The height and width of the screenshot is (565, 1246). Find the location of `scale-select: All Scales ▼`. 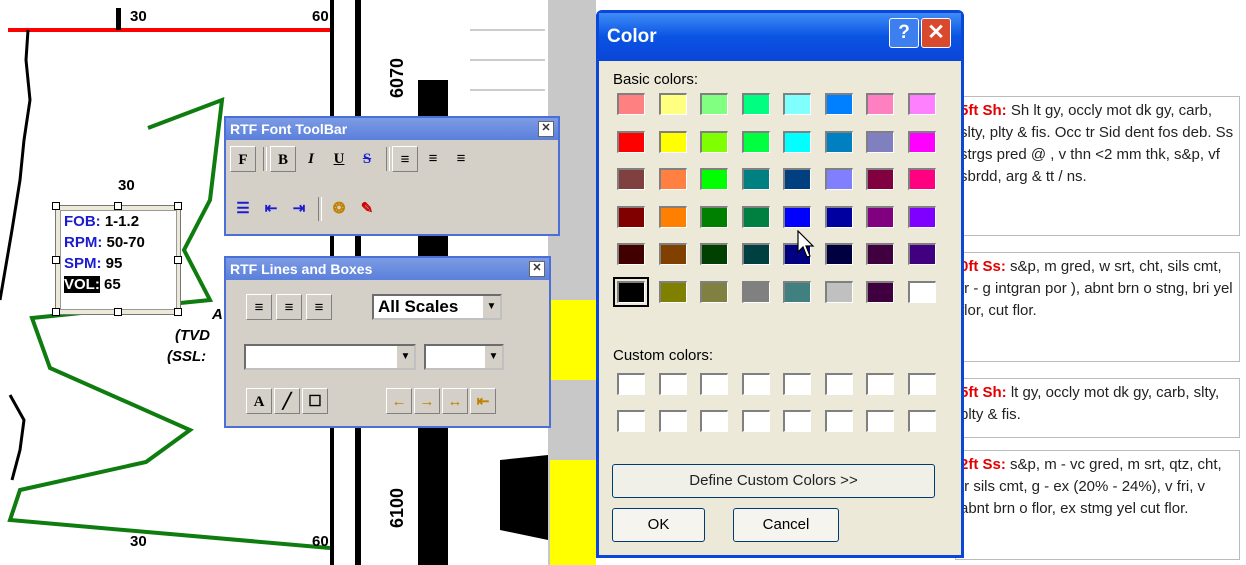

scale-select: All Scales ▼ is located at coordinates (437, 307).